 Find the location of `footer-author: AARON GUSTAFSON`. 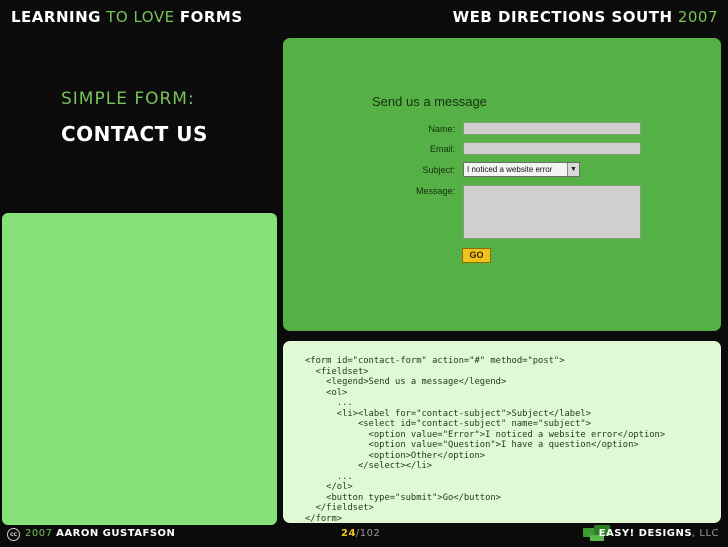

footer-author: AARON GUSTAFSON is located at coordinates (116, 533).